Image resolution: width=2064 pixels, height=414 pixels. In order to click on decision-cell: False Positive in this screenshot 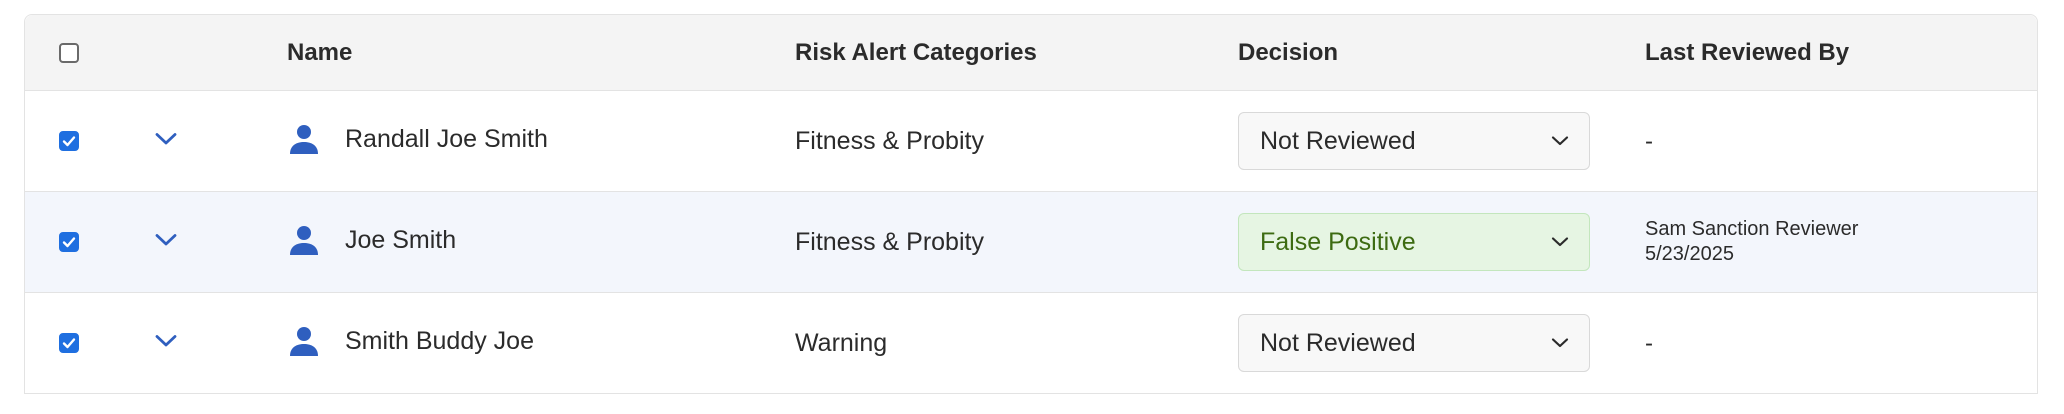, I will do `click(1414, 242)`.